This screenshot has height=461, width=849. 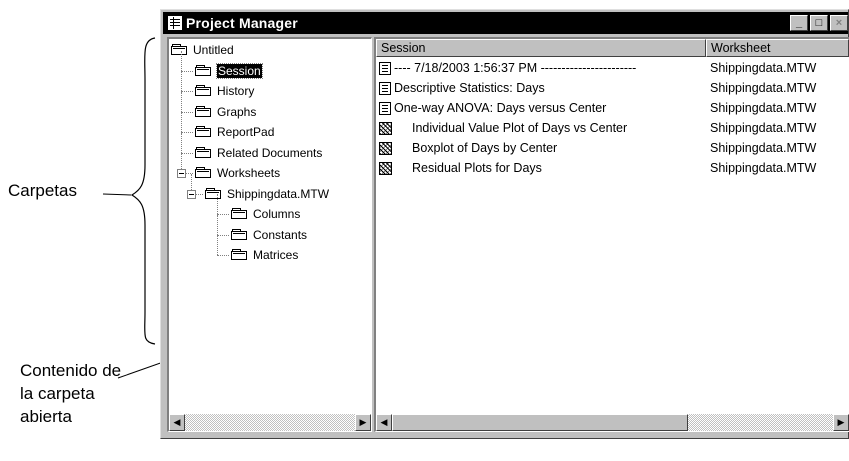 I want to click on tree-item-graphs: Graphs, so click(x=271, y=107).